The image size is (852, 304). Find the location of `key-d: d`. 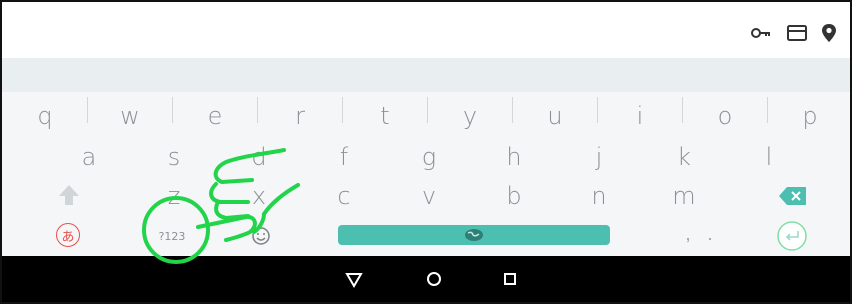

key-d: d is located at coordinates (259, 157).